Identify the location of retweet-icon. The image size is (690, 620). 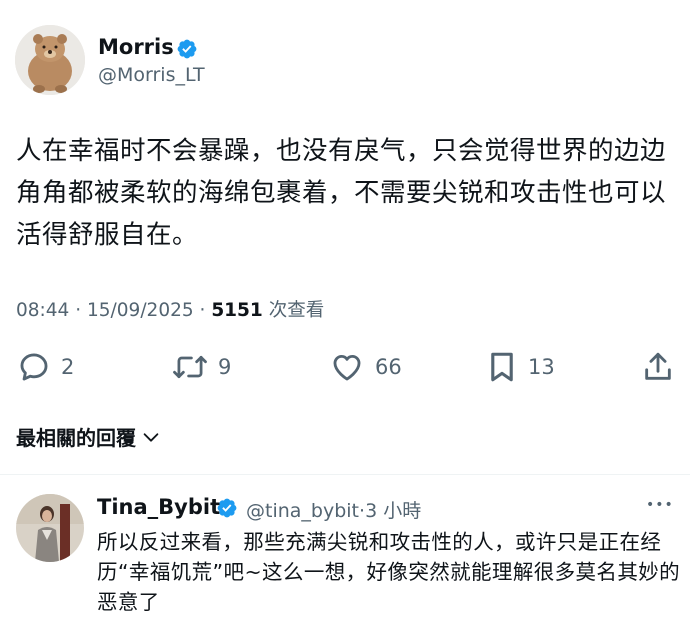
(190, 367).